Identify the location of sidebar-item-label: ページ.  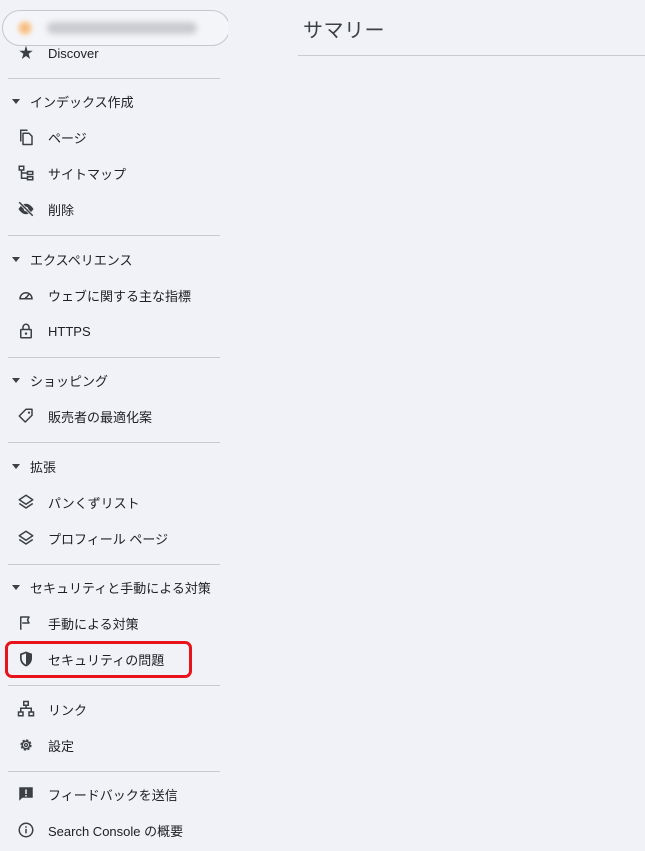
(67, 138).